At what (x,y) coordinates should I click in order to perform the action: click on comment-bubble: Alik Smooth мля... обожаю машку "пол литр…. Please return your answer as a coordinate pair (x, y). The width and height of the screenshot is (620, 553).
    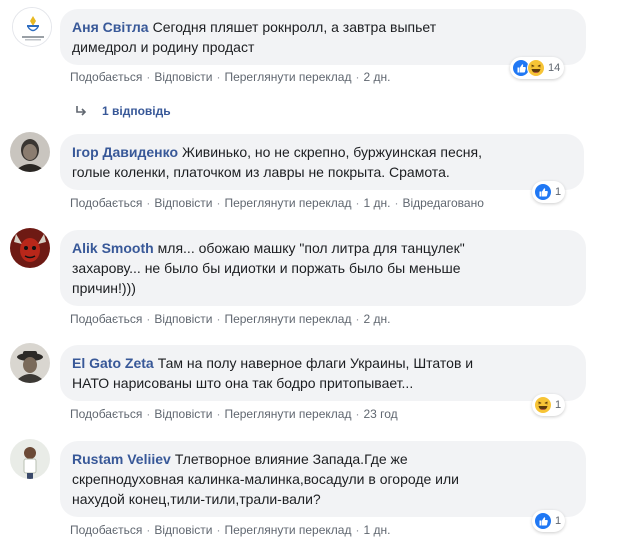
    Looking at the image, I should click on (323, 268).